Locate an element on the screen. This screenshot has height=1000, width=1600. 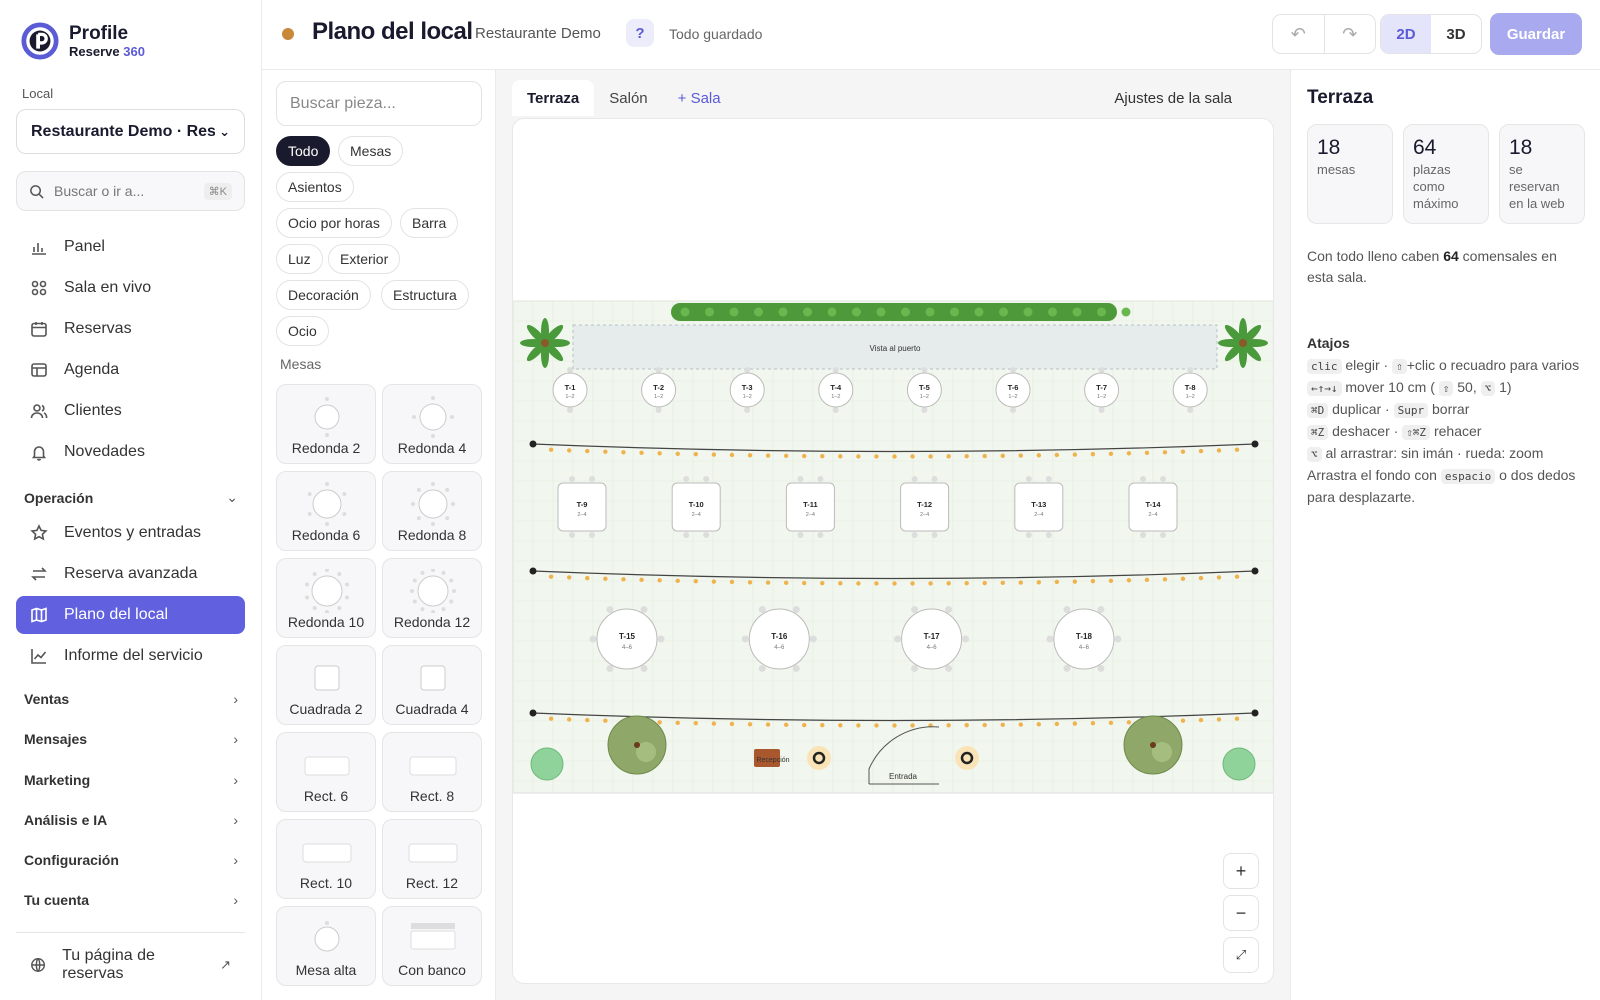
room-settings-link: Ajustes de la sala is located at coordinates (1173, 98).